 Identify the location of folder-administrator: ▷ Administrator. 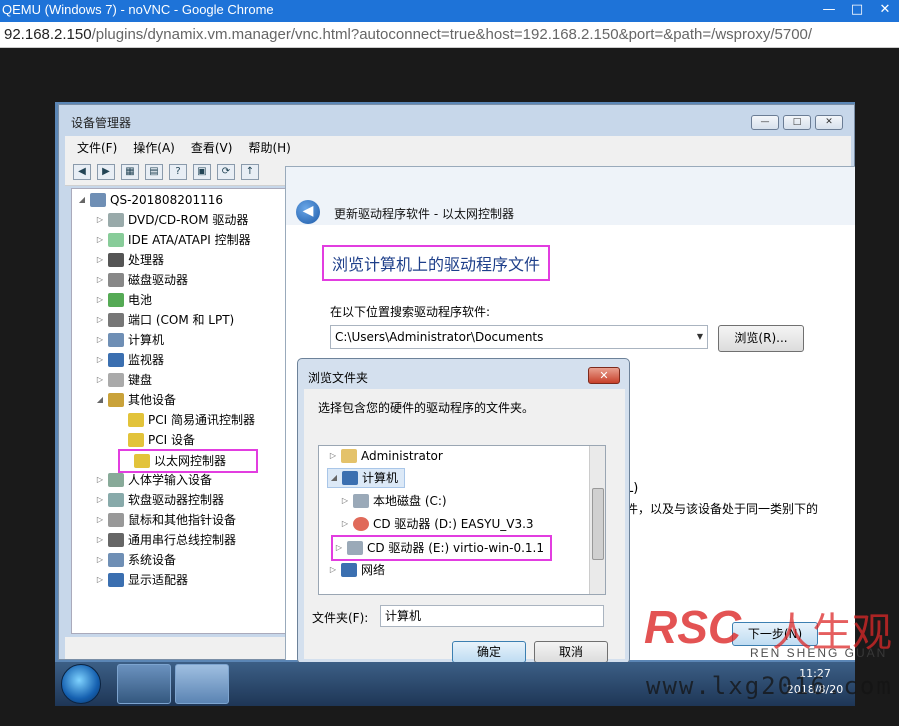
(385, 456).